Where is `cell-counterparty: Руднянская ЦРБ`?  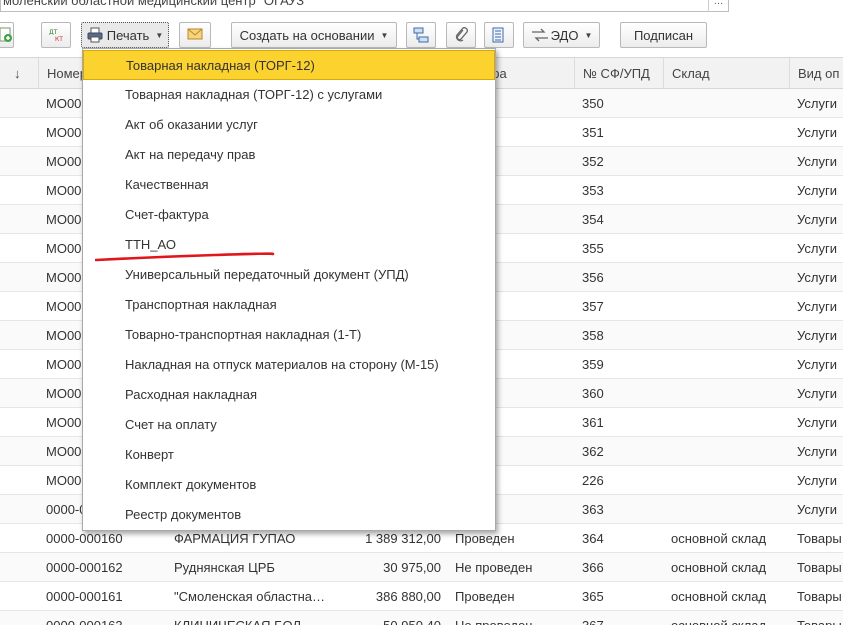
cell-counterparty: Руднянская ЦРБ is located at coordinates (224, 567).